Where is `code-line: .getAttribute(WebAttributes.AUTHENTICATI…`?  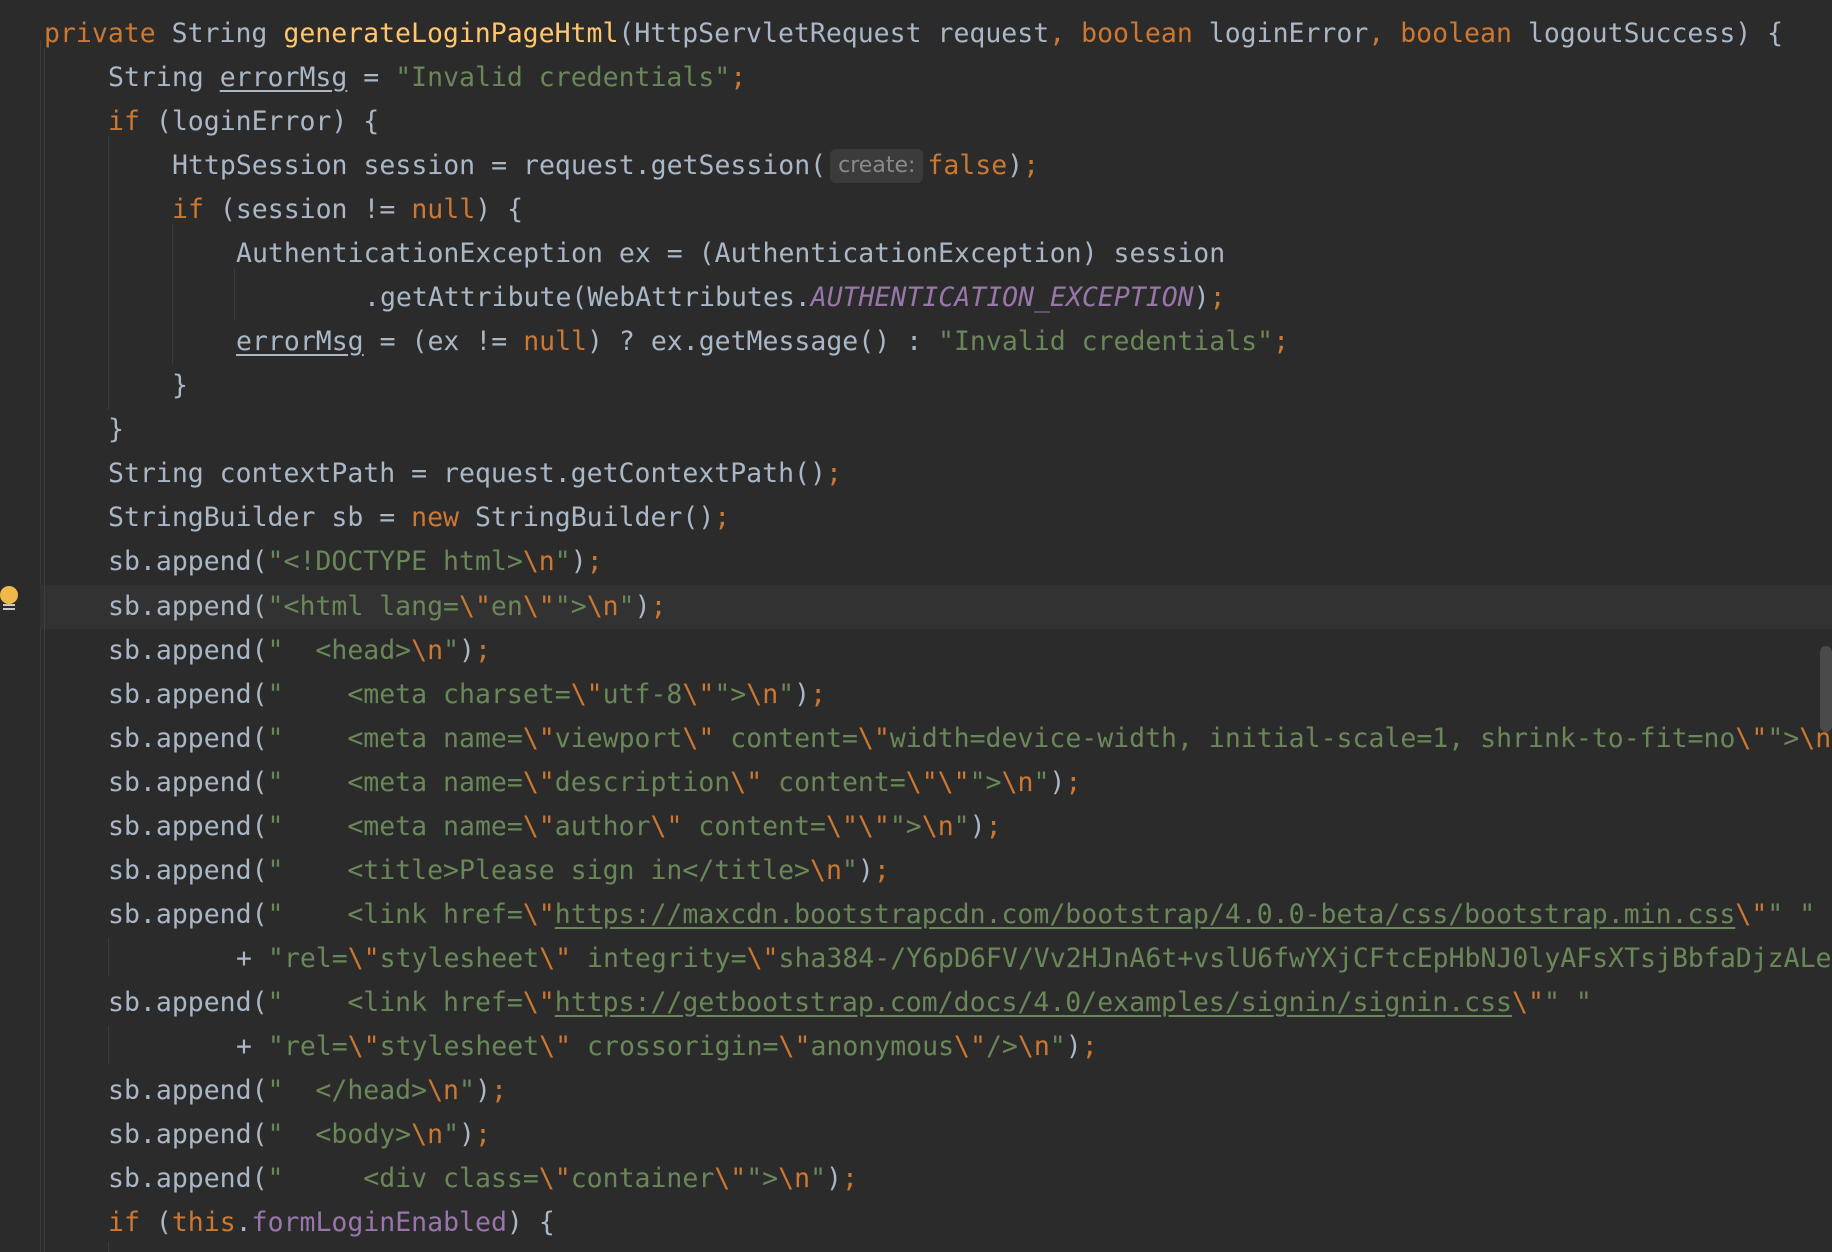
code-line: .getAttribute(WebAttributes.AUTHENTICATI… is located at coordinates (795, 298).